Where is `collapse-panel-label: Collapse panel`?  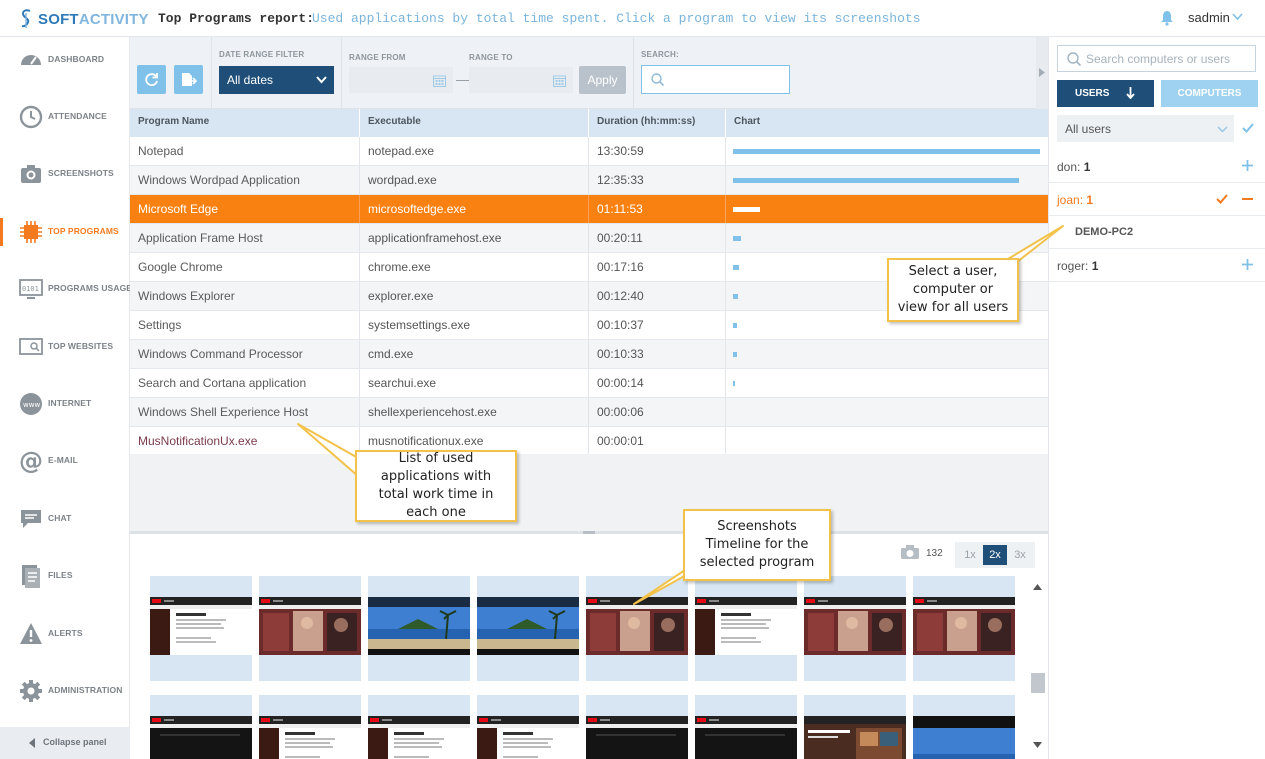
collapse-panel-label: Collapse panel is located at coordinates (75, 742).